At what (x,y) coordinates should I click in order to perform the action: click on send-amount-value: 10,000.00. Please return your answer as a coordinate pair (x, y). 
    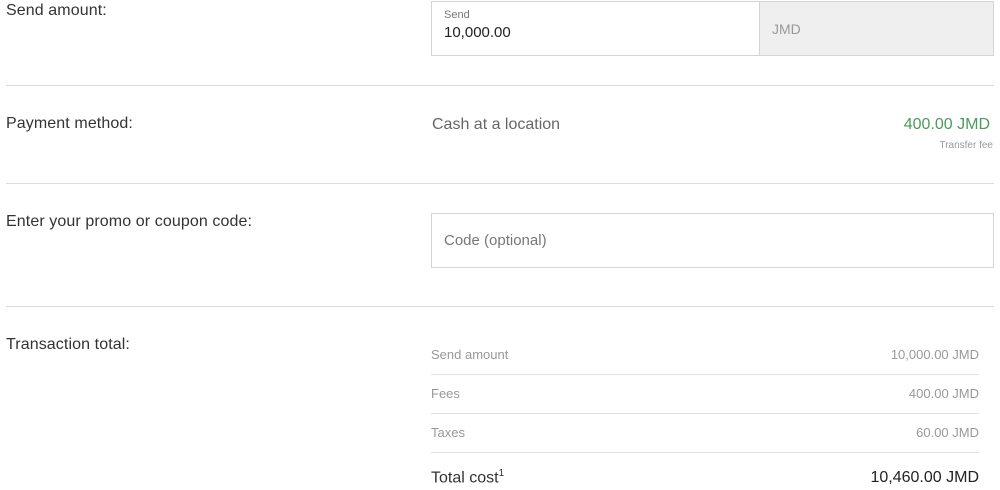
    Looking at the image, I should click on (595, 32).